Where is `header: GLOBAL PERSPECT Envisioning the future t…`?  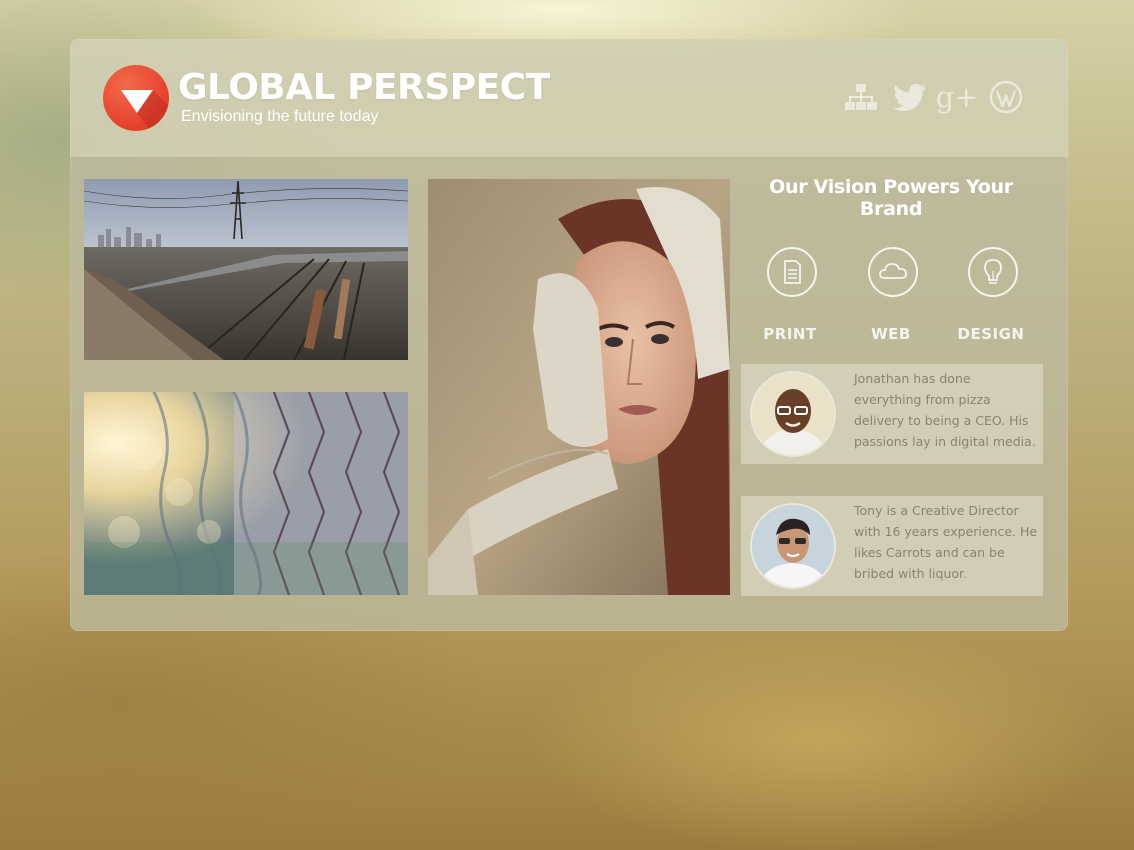 header: GLOBAL PERSPECT Envisioning the future t… is located at coordinates (569, 98).